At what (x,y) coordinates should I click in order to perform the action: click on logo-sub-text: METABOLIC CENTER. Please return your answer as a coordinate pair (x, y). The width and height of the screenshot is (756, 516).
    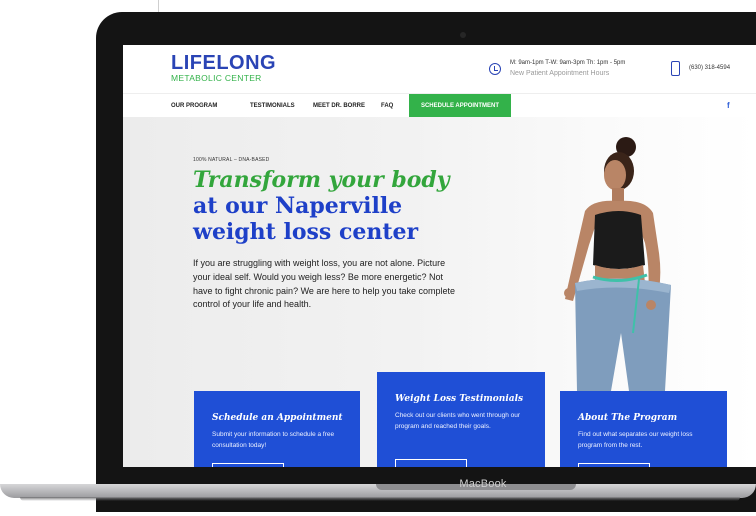
    Looking at the image, I should click on (216, 78).